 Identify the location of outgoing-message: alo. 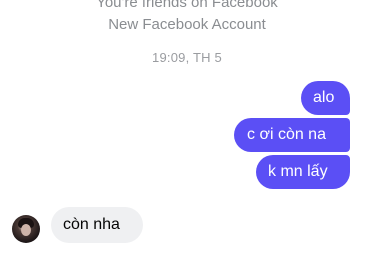
(325, 98).